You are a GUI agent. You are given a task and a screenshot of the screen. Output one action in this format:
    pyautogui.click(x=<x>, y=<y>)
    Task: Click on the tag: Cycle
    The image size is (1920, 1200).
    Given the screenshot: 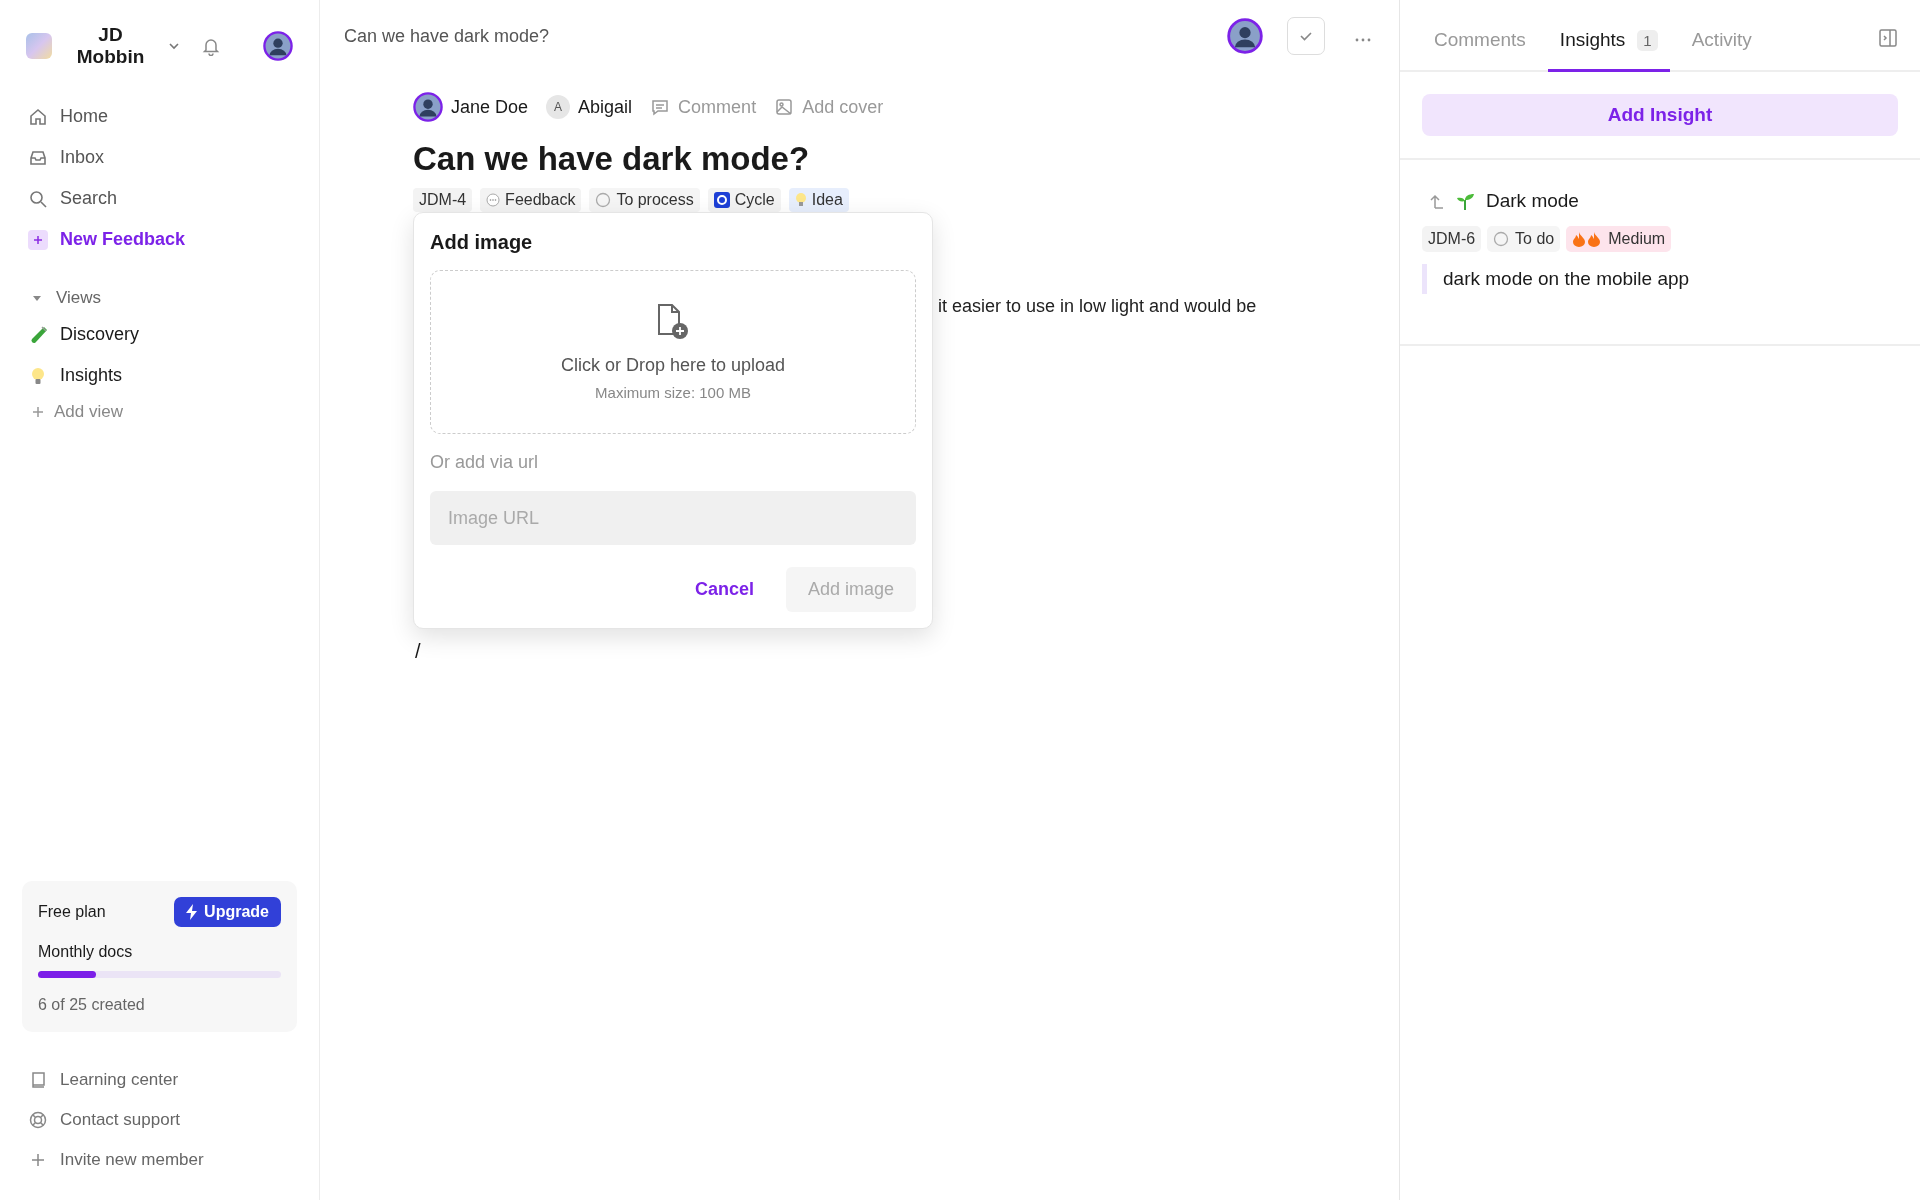 What is the action you would take?
    pyautogui.click(x=744, y=200)
    